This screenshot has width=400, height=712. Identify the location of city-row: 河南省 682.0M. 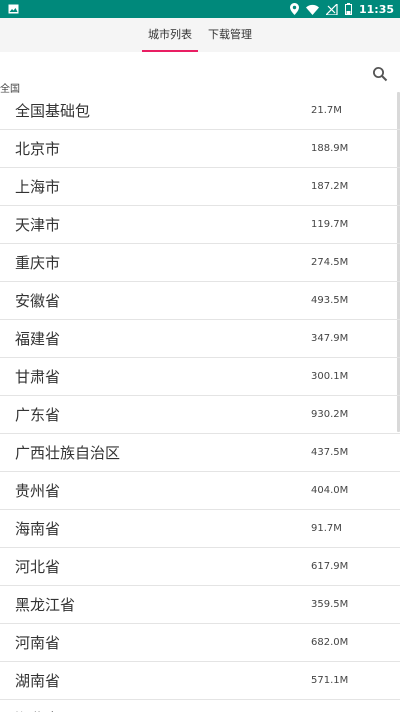
(200, 643).